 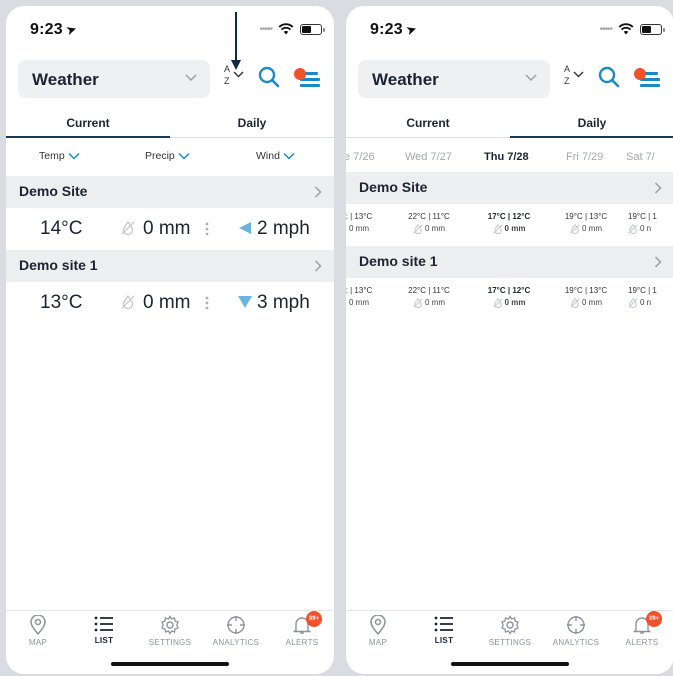 I want to click on view-tabs: Current Daily, so click(x=170, y=124).